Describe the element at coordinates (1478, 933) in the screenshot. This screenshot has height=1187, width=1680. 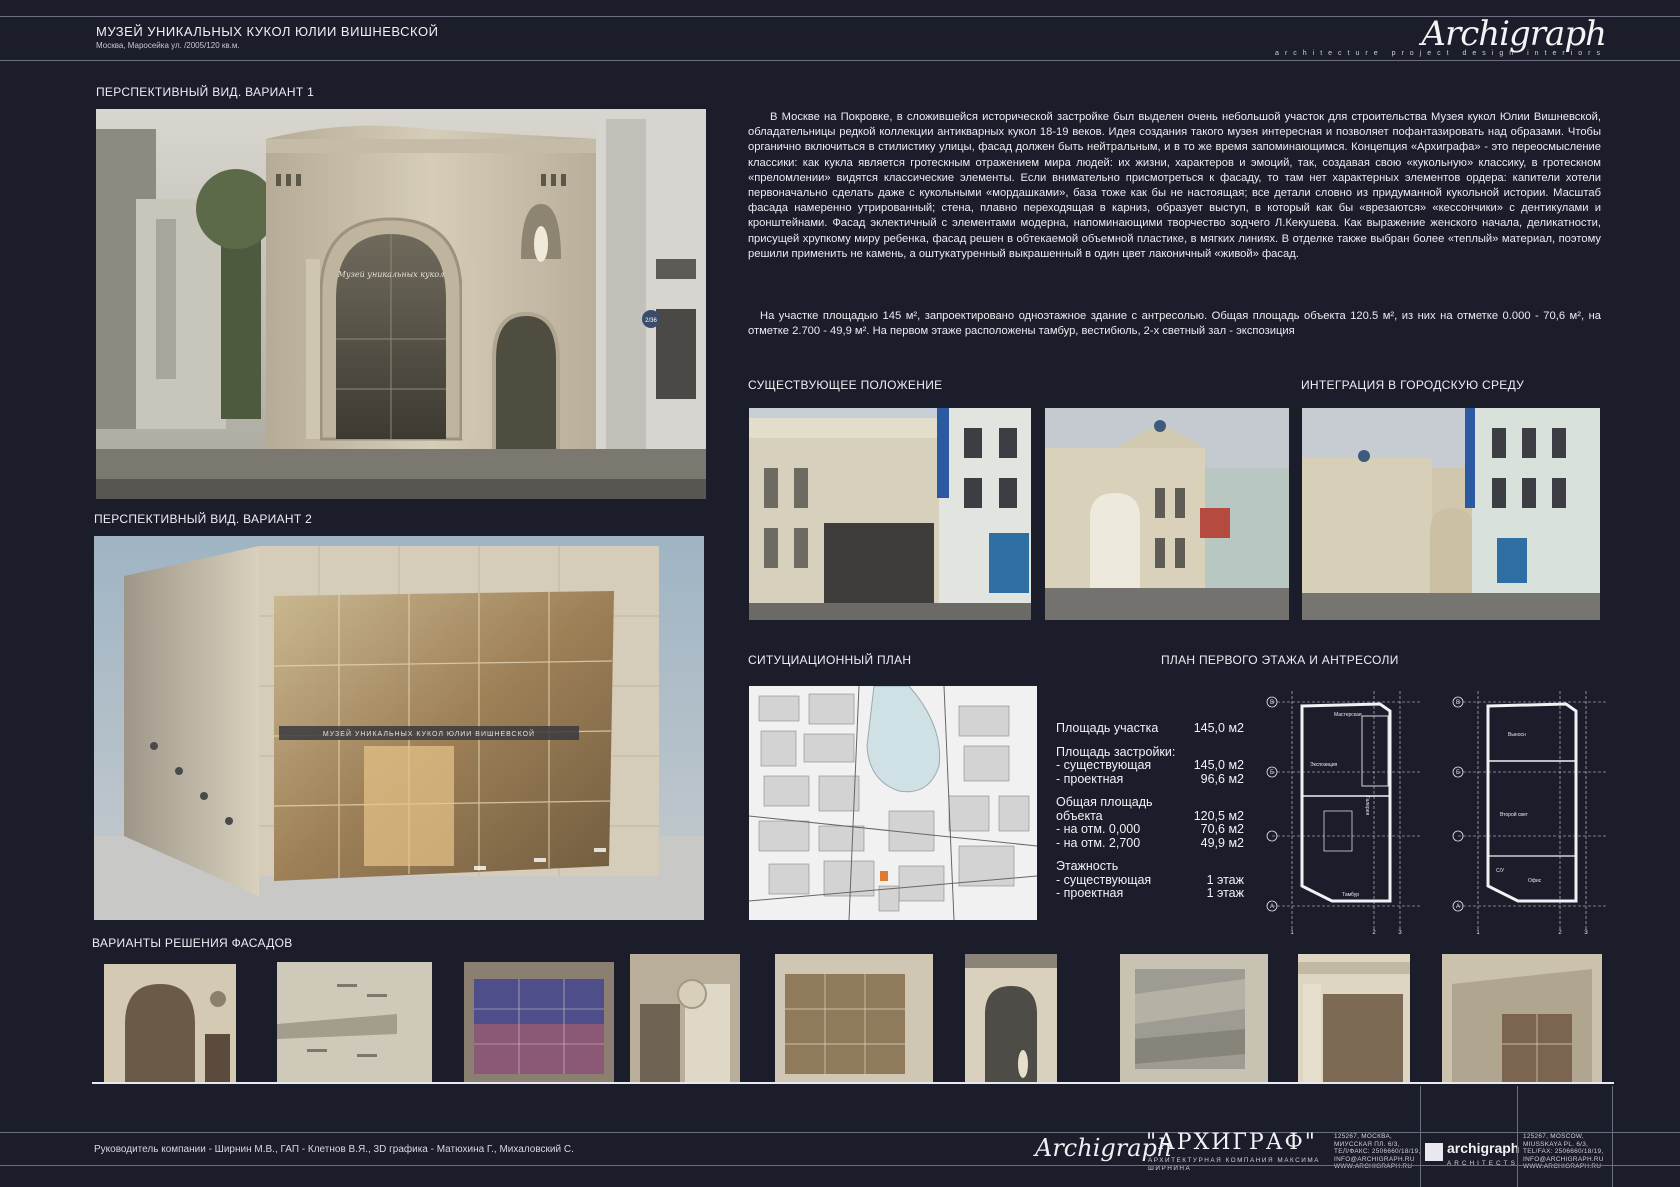
I see `axis-1-right: 1` at that location.